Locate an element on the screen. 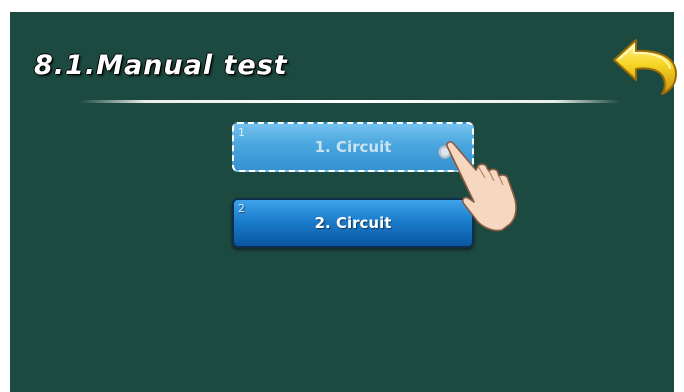  circuit-2-button: 2 2. Circuit is located at coordinates (353, 223).